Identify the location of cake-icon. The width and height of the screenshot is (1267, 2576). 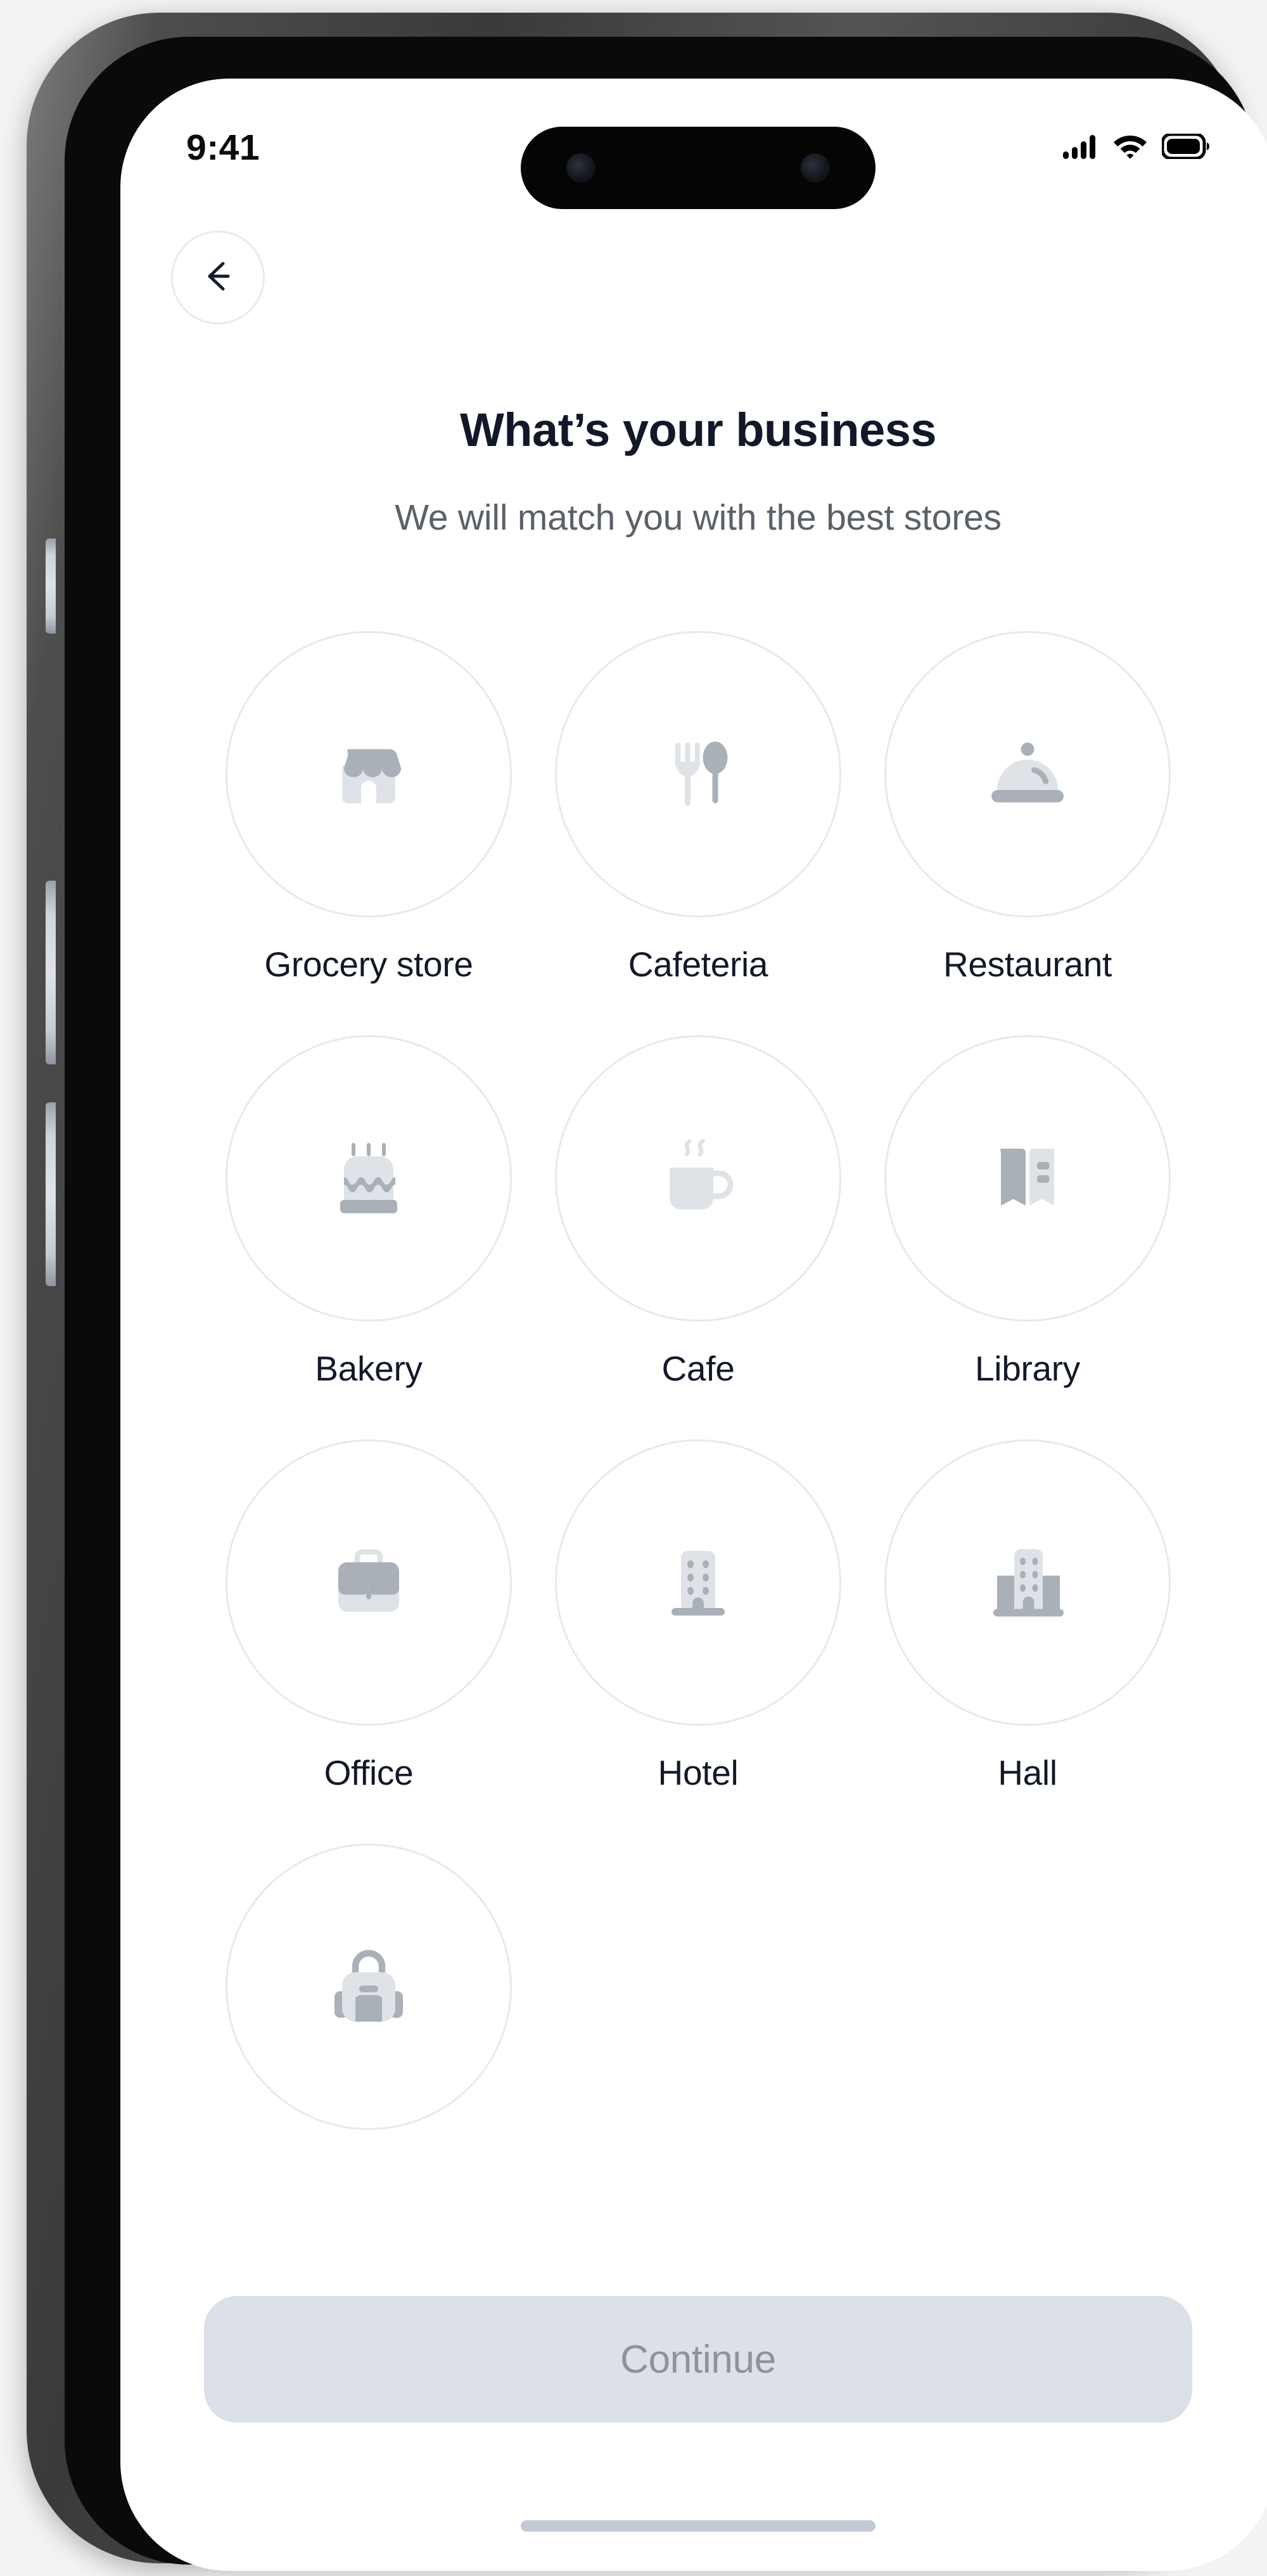
(368, 1179).